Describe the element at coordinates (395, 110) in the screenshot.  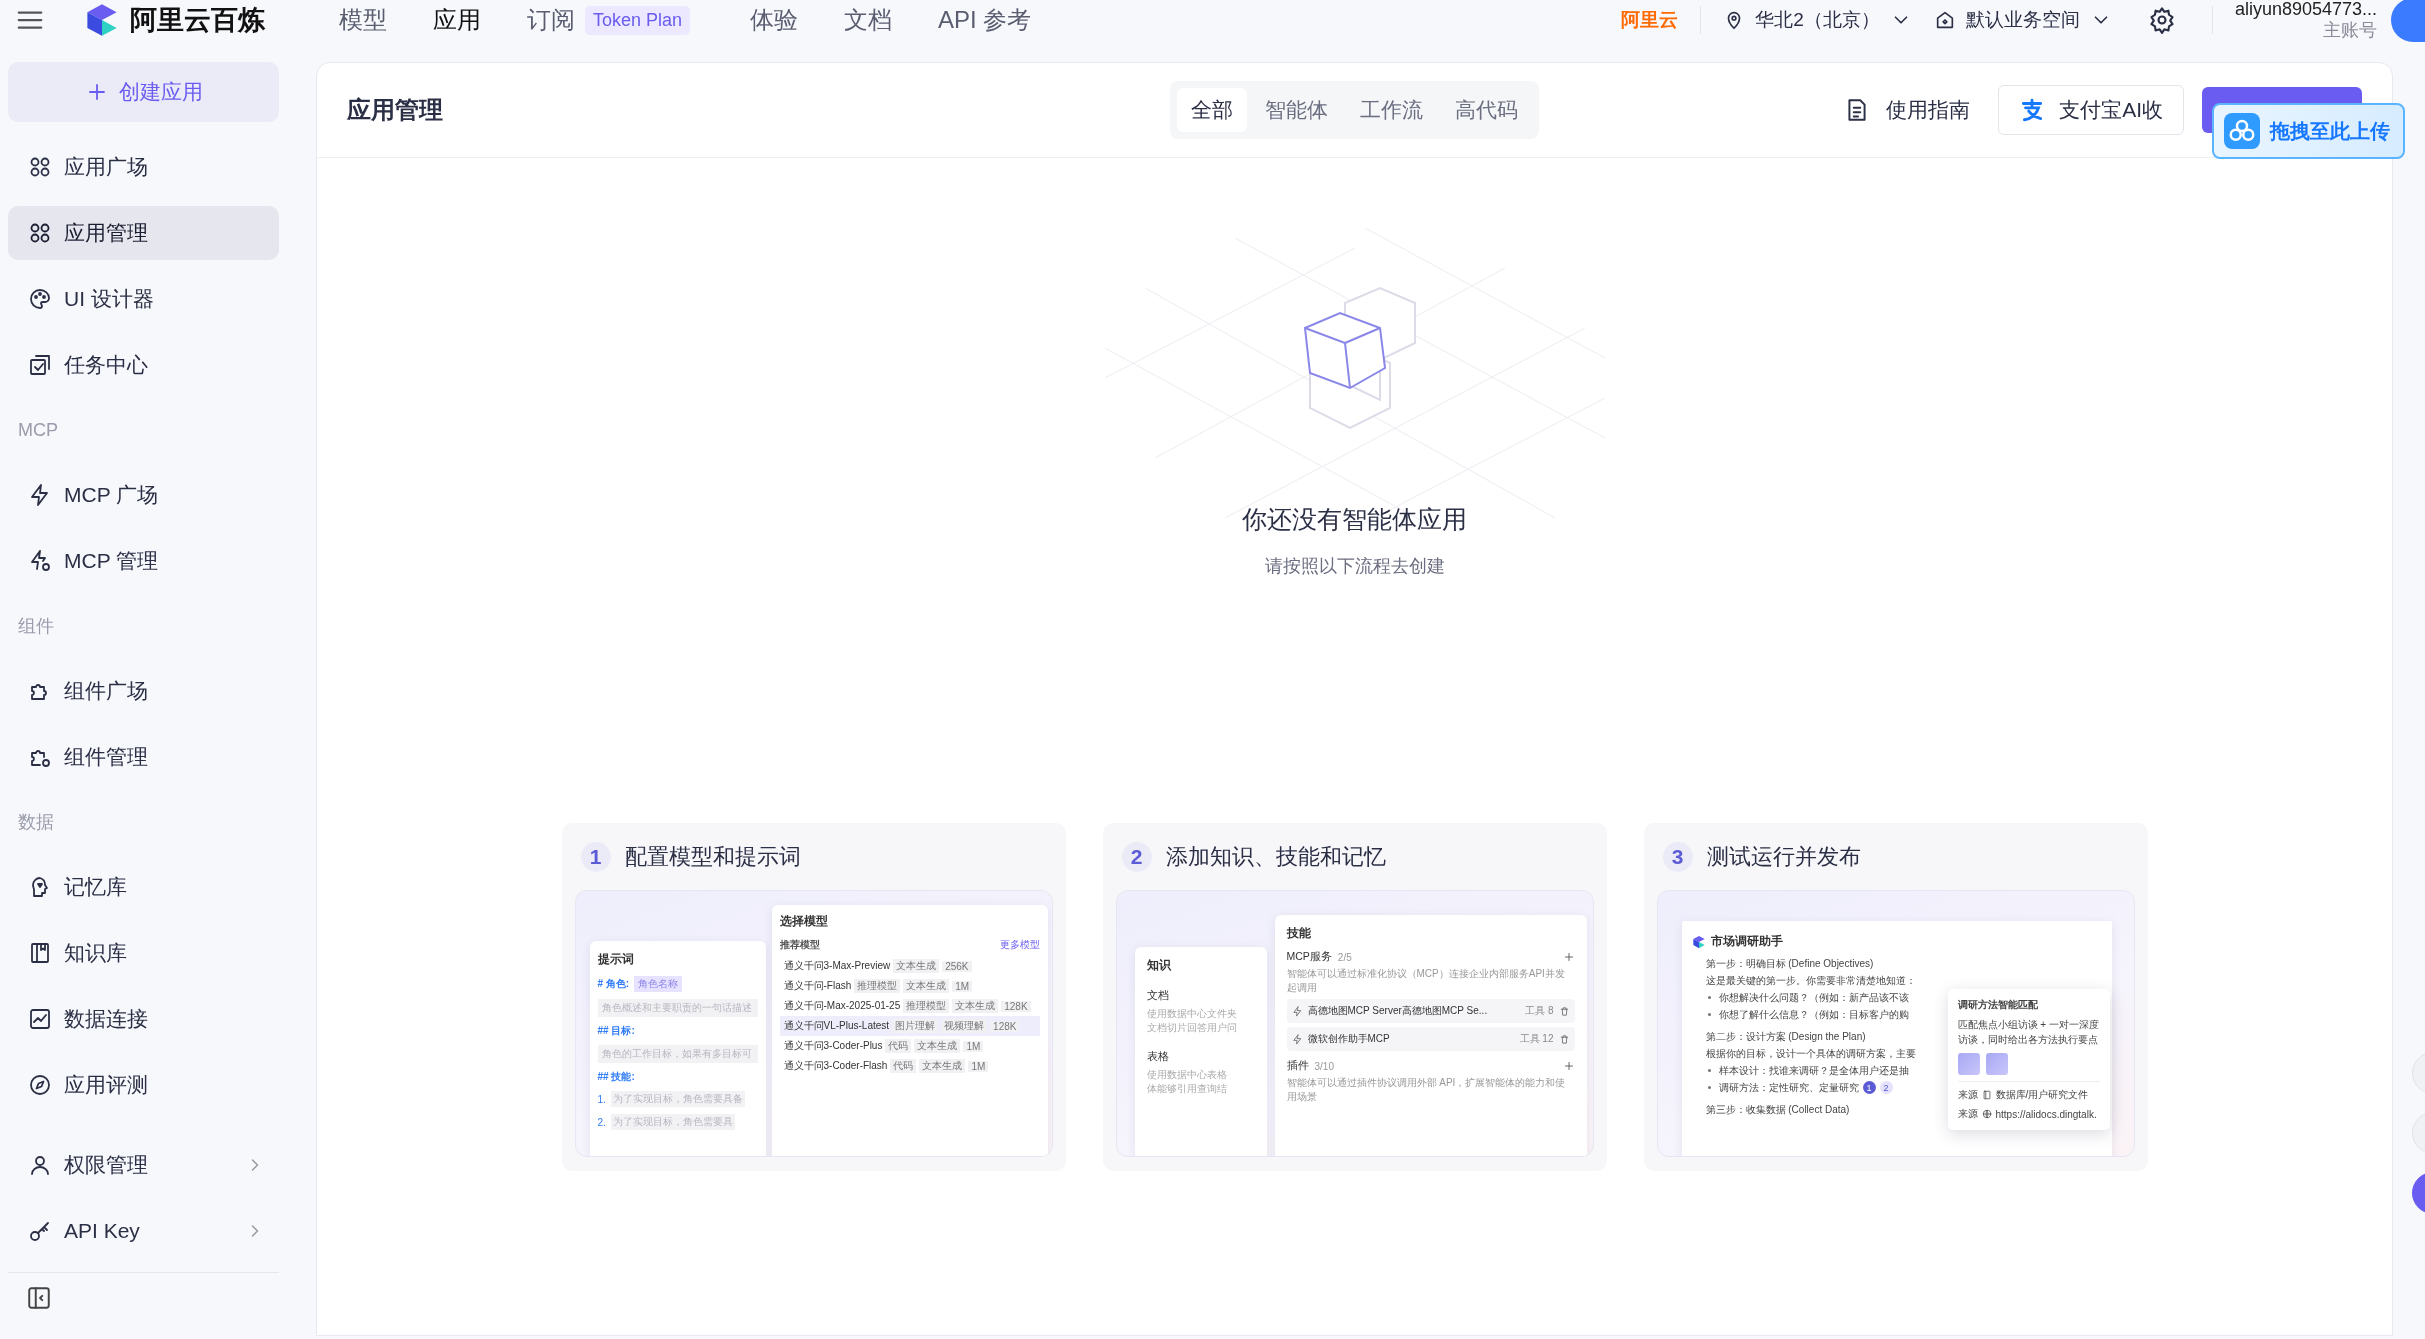
I see `page-title: 应用管理` at that location.